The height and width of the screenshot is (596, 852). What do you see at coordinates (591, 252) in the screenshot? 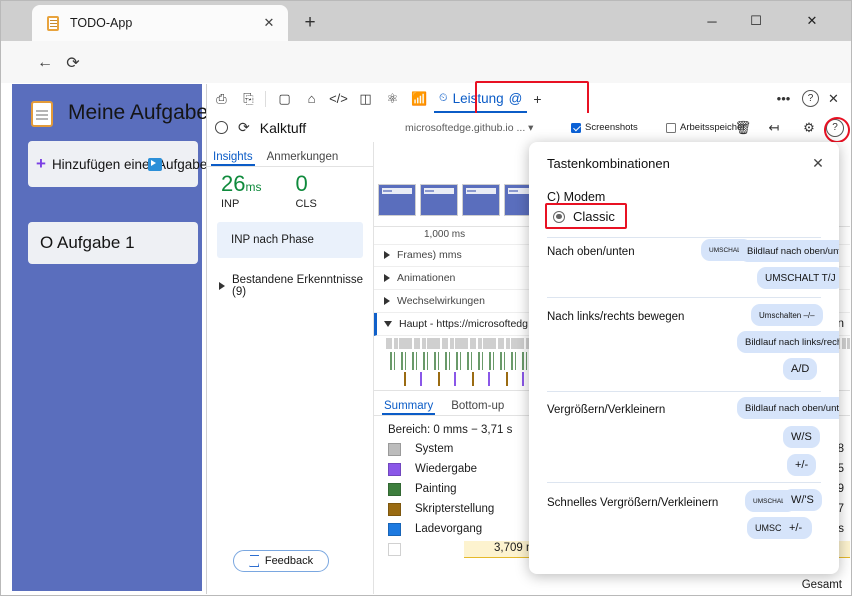
I see `shortcut-label-up-down: Nach oben/unten` at bounding box center [591, 252].